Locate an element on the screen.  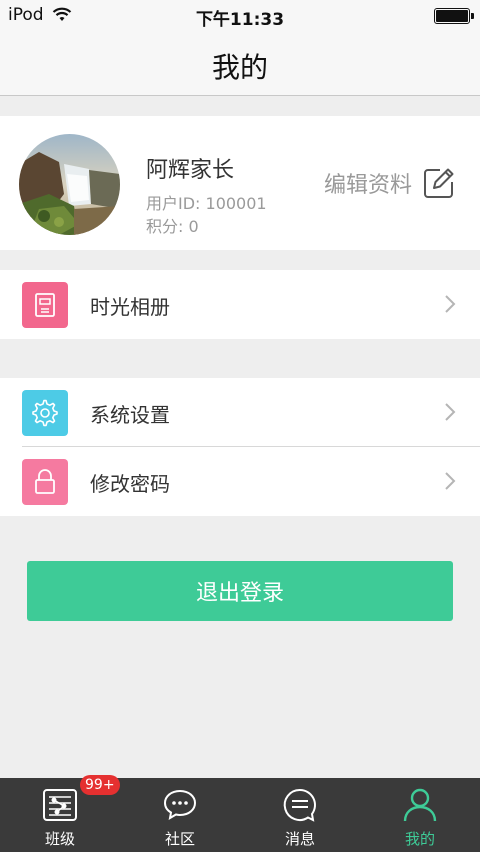
tab-messages: 消息 is located at coordinates (300, 815).